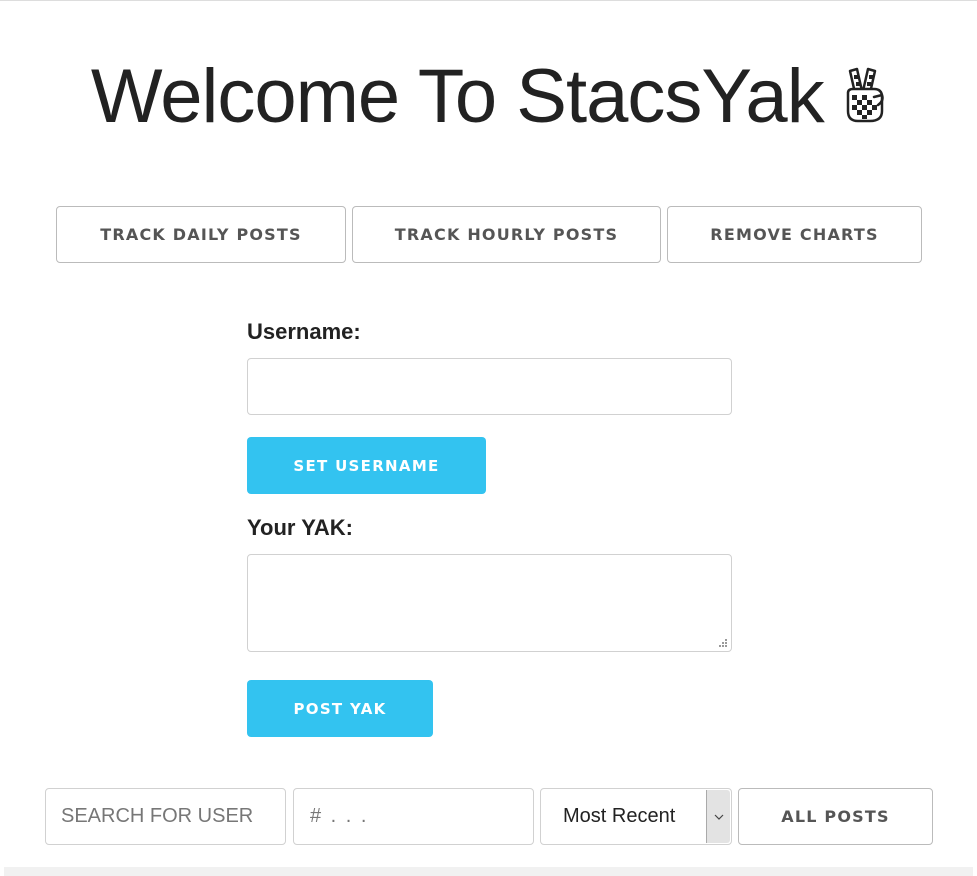 The width and height of the screenshot is (977, 876). Describe the element at coordinates (835, 816) in the screenshot. I see `all-posts-button: ALL POSTS` at that location.